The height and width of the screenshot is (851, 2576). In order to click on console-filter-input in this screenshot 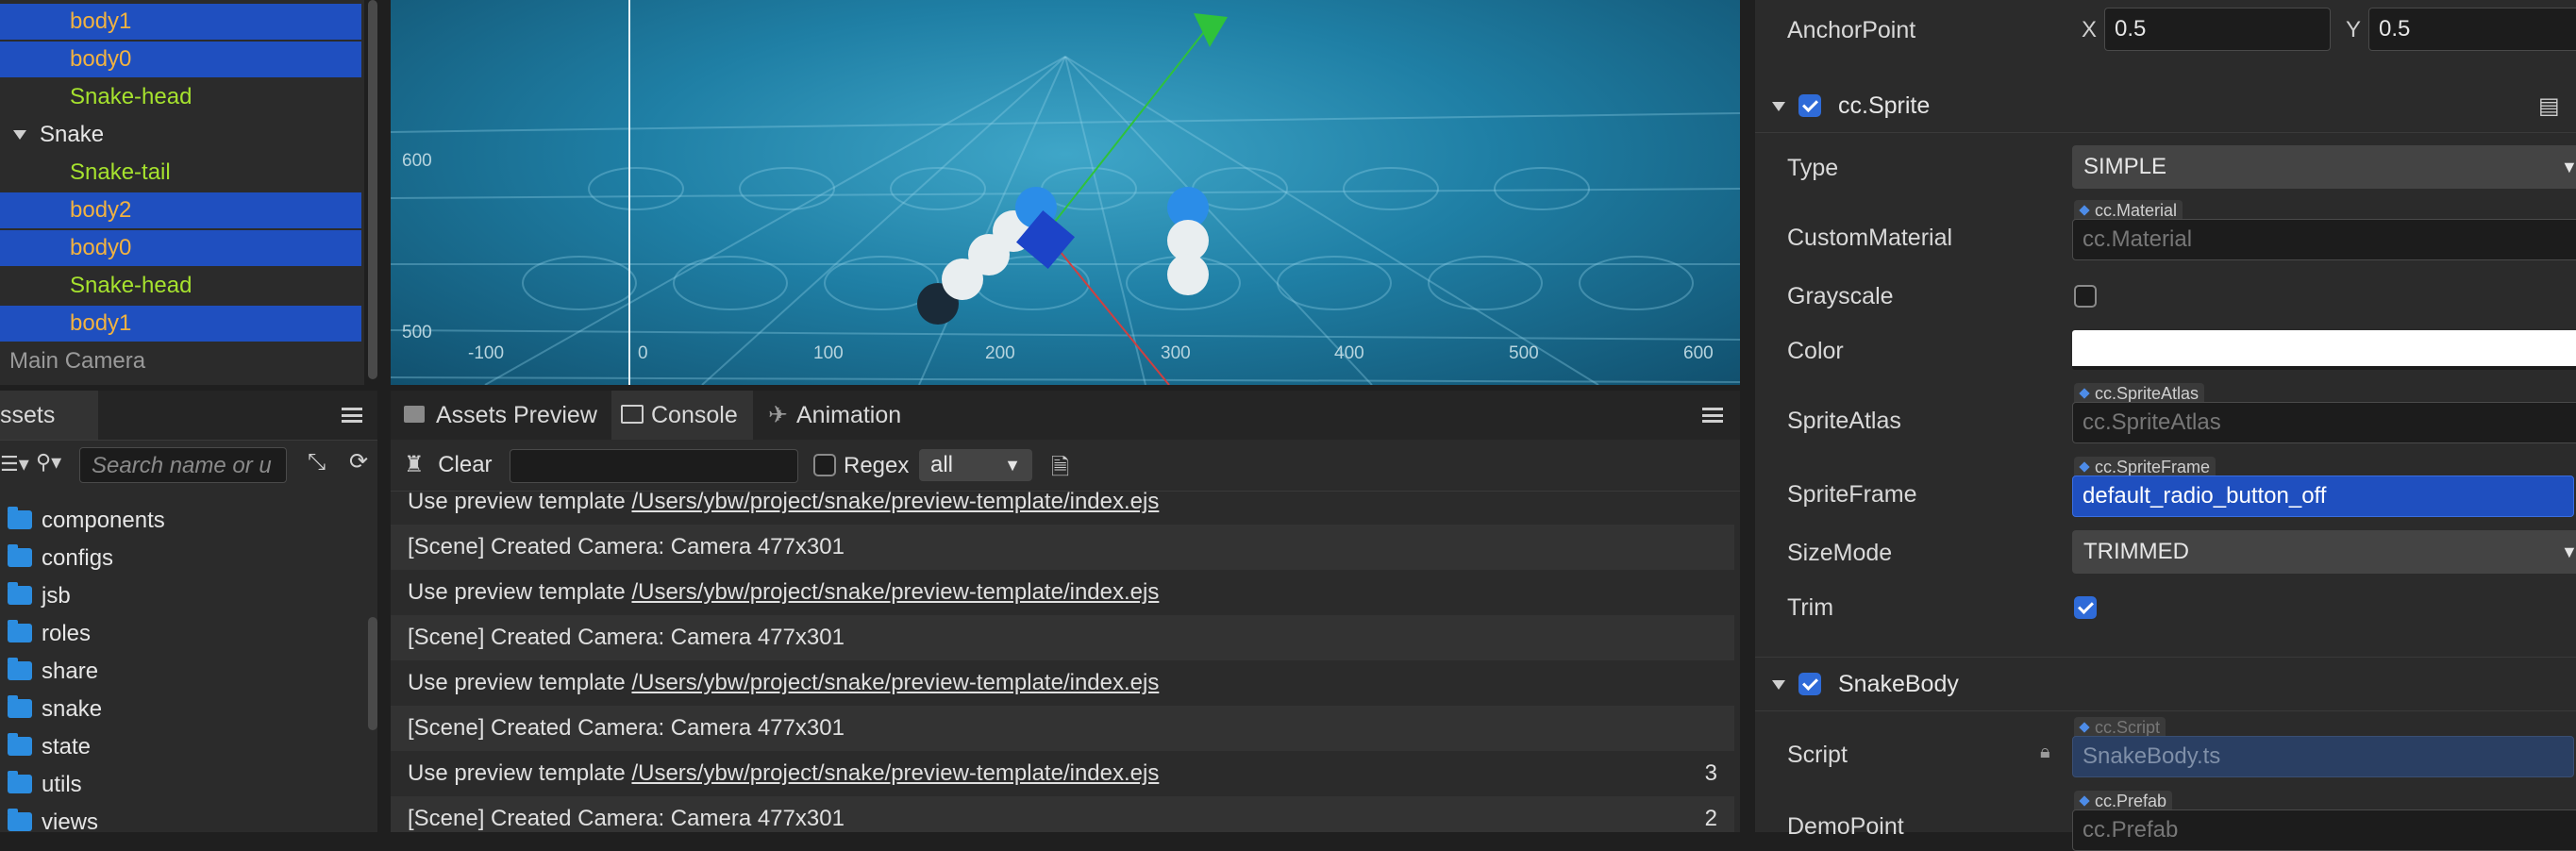, I will do `click(654, 466)`.